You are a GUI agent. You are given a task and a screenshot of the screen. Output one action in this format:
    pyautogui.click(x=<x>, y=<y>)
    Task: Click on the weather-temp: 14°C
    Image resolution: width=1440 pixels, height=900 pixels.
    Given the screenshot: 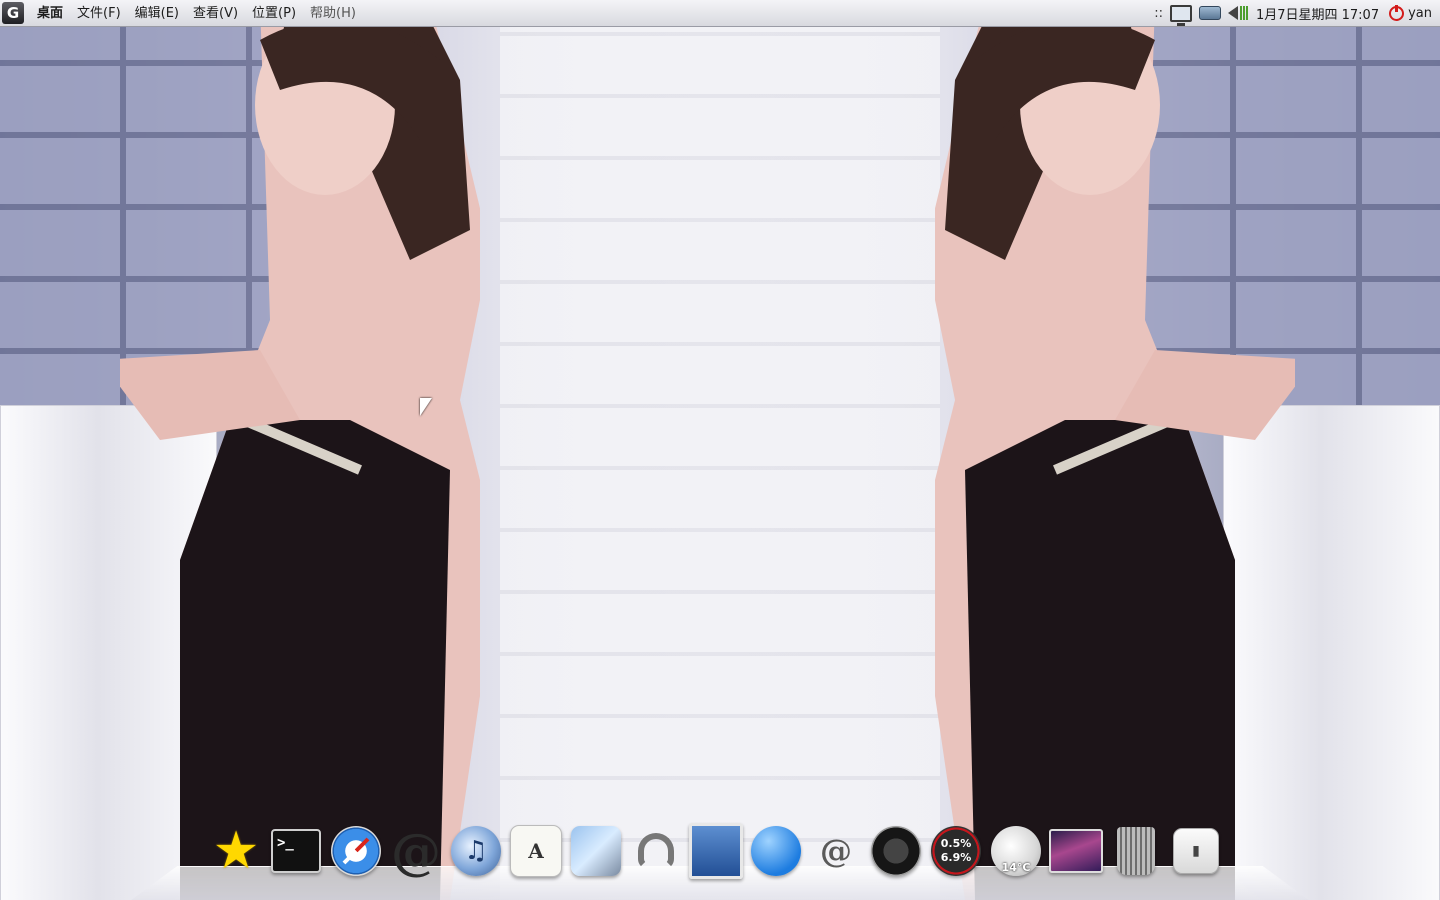 What is the action you would take?
    pyautogui.click(x=1016, y=867)
    